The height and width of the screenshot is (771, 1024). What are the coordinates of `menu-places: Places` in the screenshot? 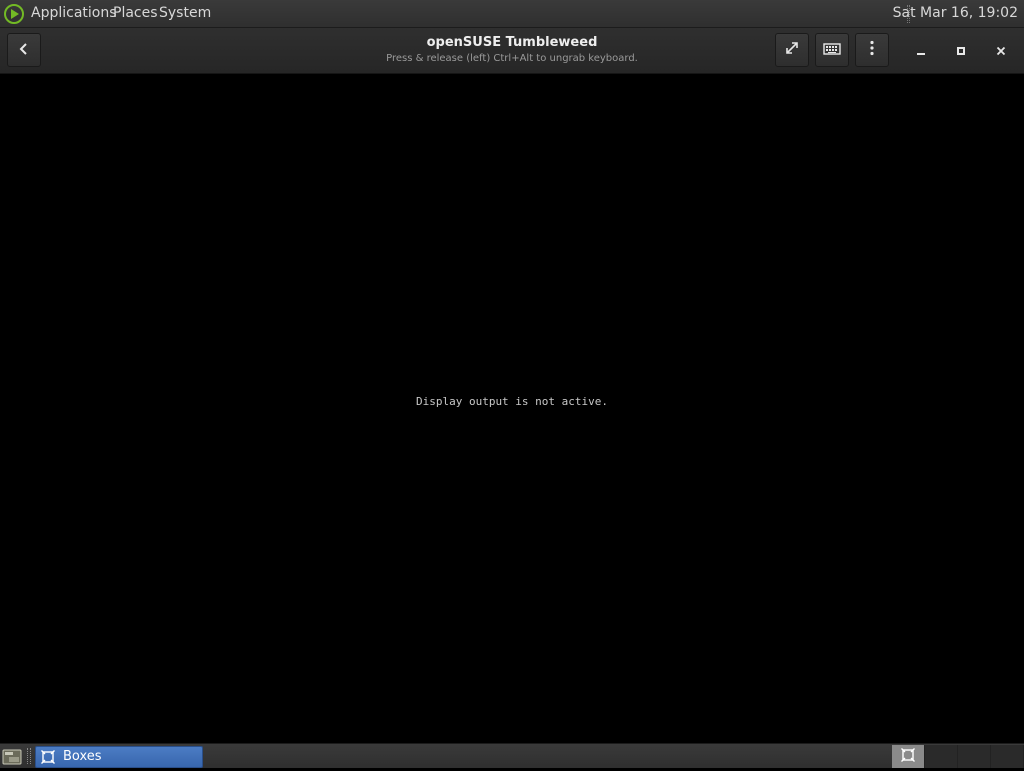 It's located at (135, 13).